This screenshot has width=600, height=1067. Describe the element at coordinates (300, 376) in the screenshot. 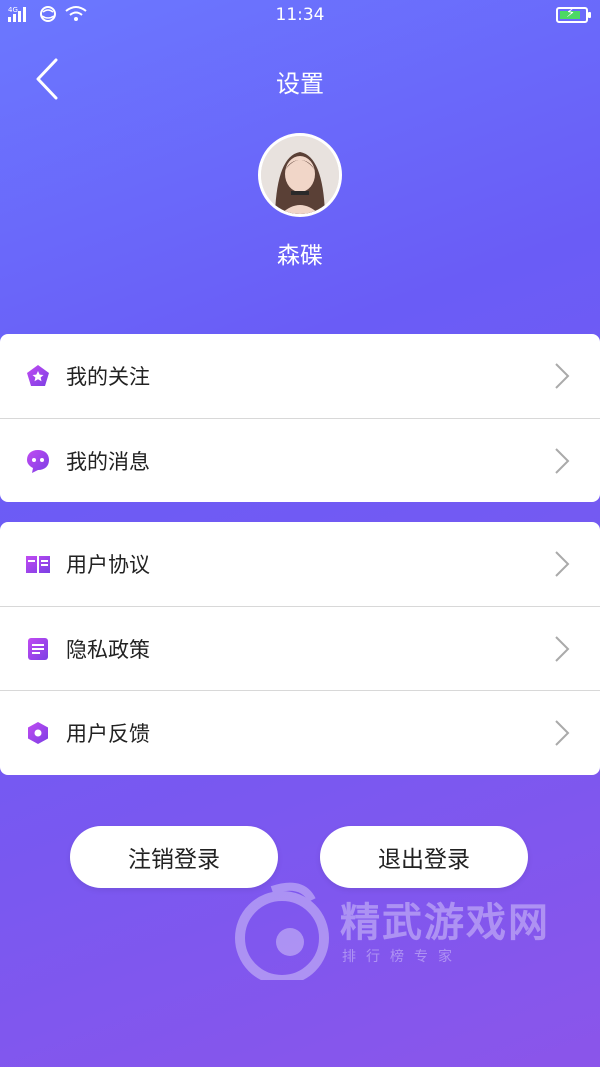

I see `menu-item-following: 我的关注` at that location.